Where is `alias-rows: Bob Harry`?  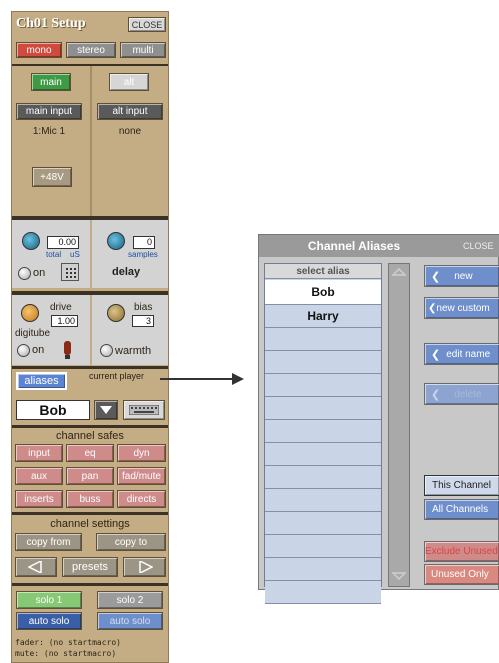 alias-rows: Bob Harry is located at coordinates (323, 442).